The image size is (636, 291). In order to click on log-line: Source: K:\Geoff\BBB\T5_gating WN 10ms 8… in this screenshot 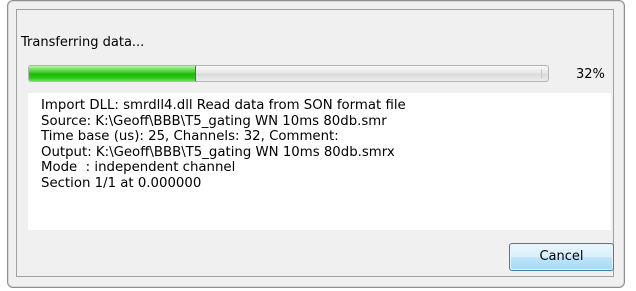, I will do `click(214, 121)`.